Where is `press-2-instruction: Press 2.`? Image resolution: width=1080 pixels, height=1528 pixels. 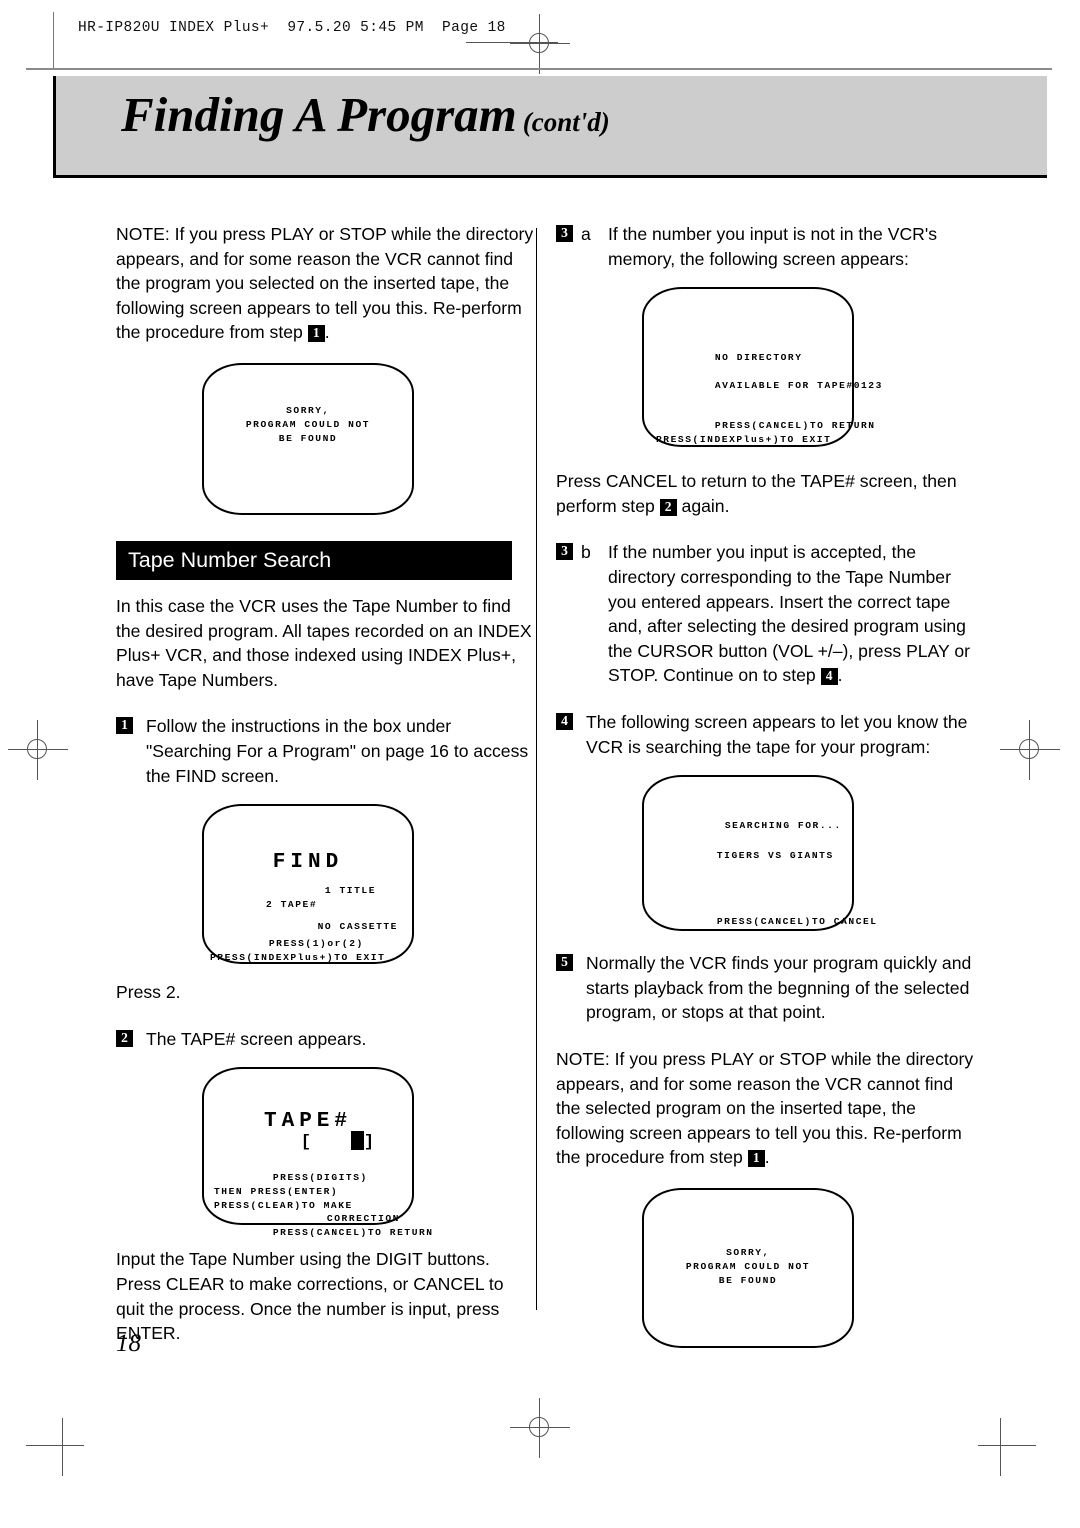
press-2-instruction: Press 2. is located at coordinates (148, 992).